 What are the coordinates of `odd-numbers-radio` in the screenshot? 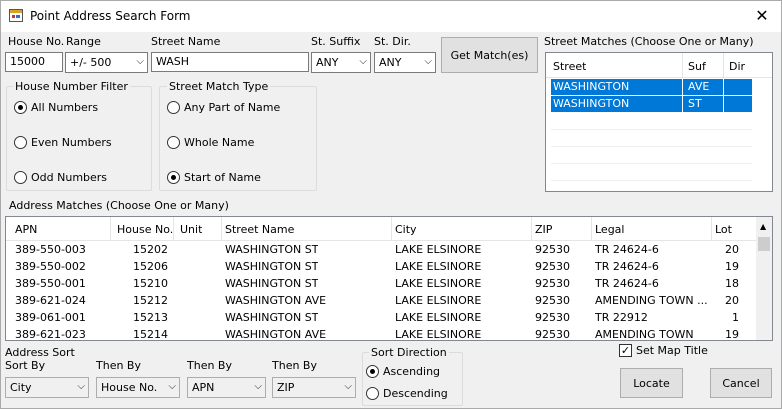 It's located at (20, 177).